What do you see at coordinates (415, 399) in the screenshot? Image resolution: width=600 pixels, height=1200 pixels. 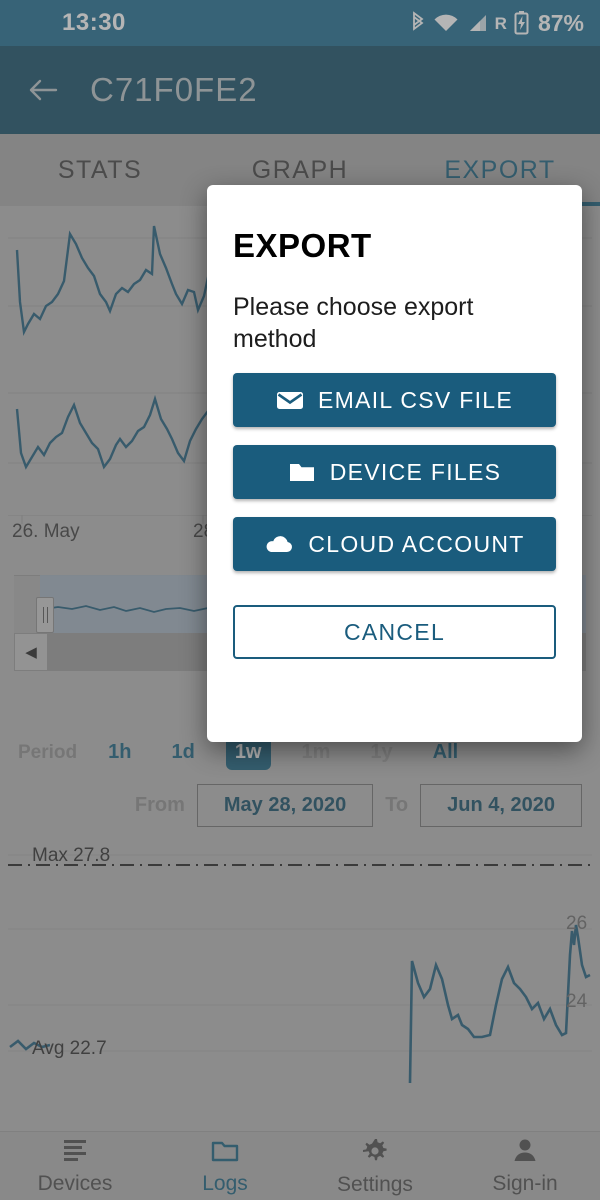 I see `email-csv-file-label: EMAIL CSV FILE` at bounding box center [415, 399].